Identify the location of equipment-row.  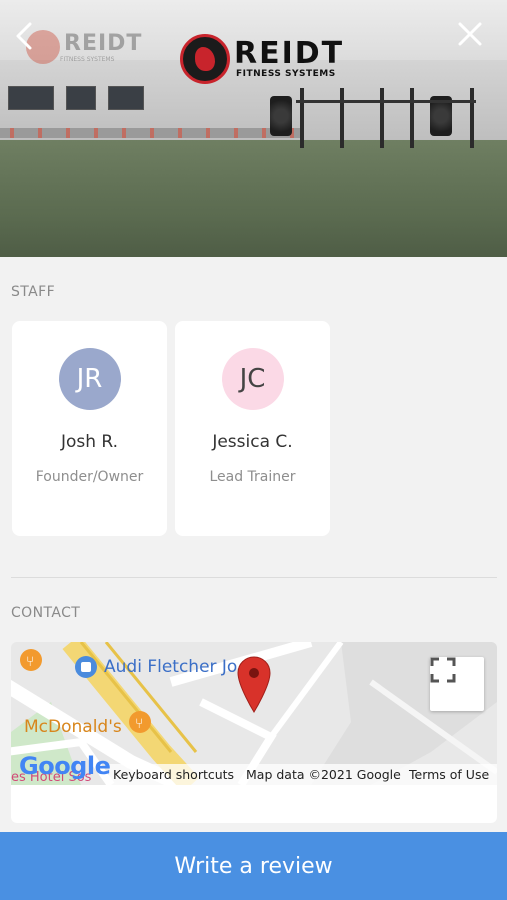
(150, 133).